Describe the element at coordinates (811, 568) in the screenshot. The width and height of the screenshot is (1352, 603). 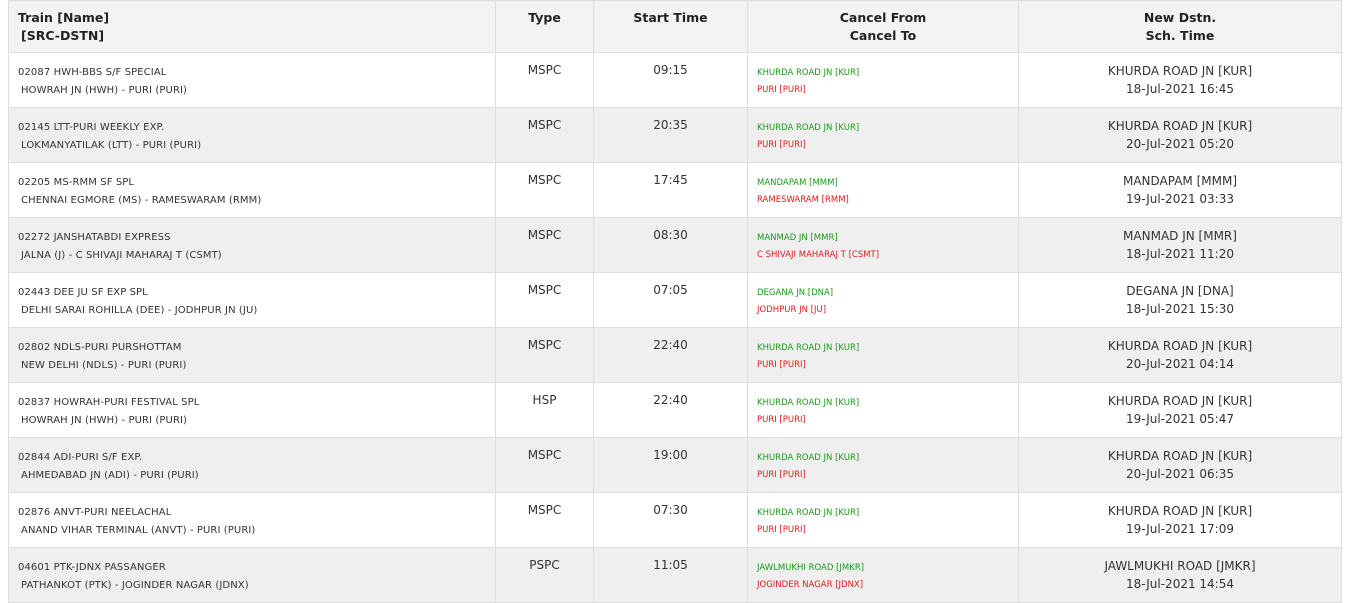
I see `cancel-from: JAWLMUKHI ROAD [JMKR]` at that location.